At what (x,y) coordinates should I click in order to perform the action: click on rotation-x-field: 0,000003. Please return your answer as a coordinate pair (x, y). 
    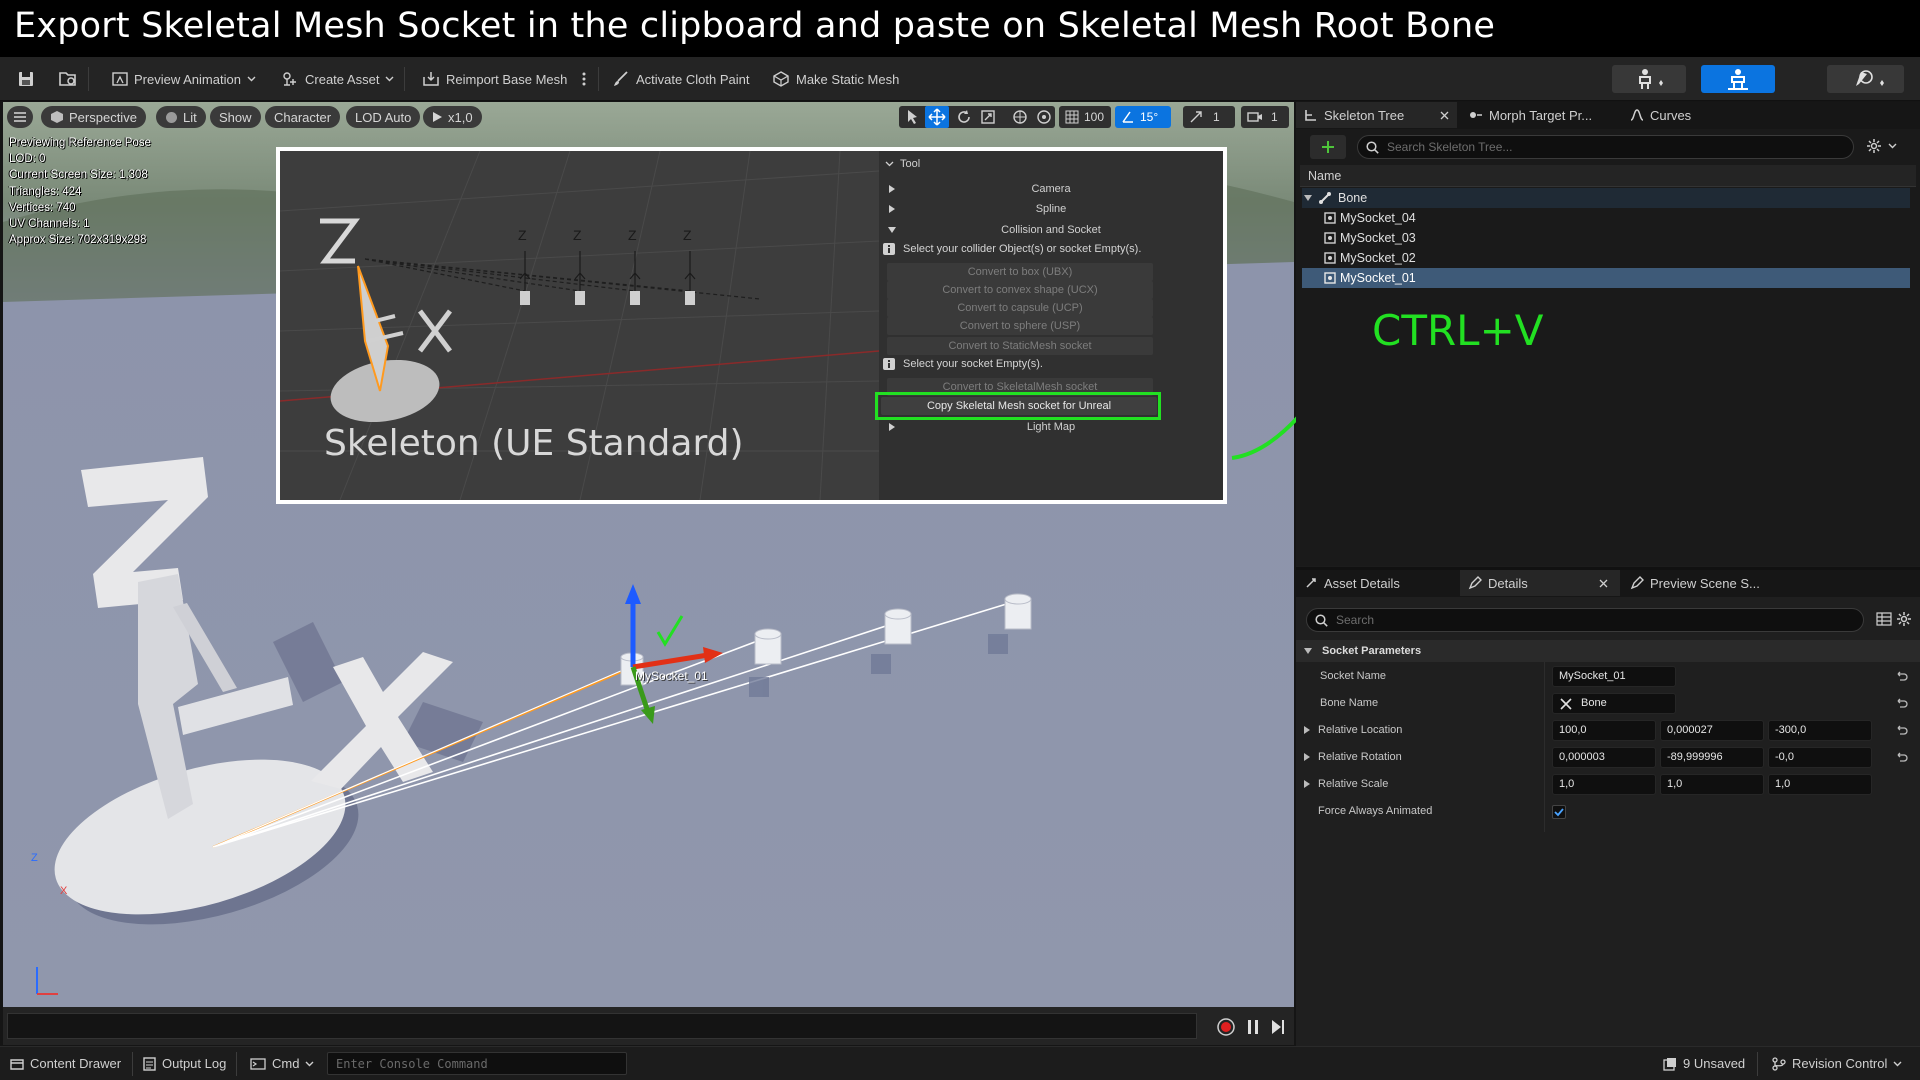
    Looking at the image, I should click on (1604, 757).